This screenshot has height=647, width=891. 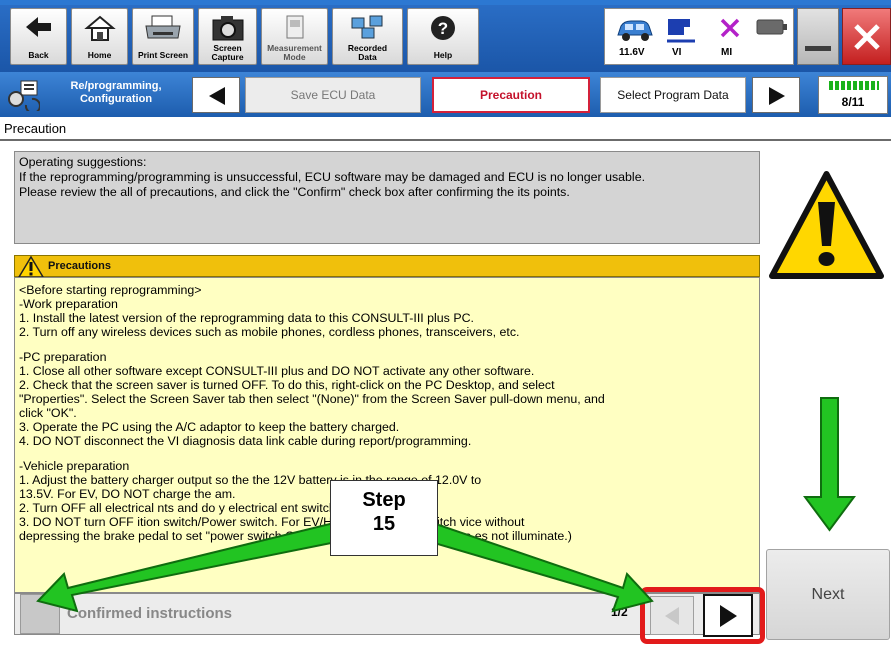 I want to click on help-icon: ?, so click(x=443, y=28).